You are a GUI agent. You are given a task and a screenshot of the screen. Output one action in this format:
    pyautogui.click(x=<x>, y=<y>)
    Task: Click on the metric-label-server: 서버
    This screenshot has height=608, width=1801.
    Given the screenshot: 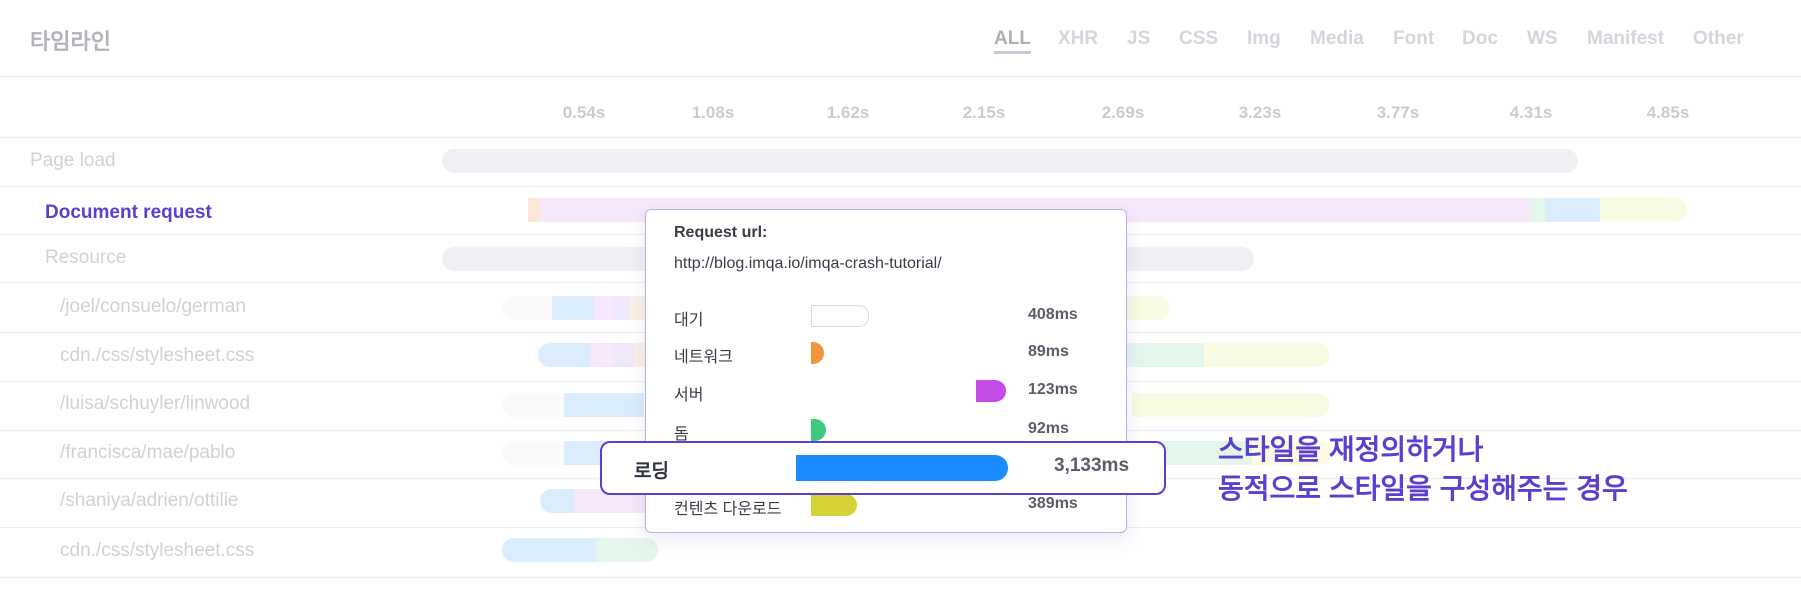 What is the action you would take?
    pyautogui.click(x=689, y=395)
    